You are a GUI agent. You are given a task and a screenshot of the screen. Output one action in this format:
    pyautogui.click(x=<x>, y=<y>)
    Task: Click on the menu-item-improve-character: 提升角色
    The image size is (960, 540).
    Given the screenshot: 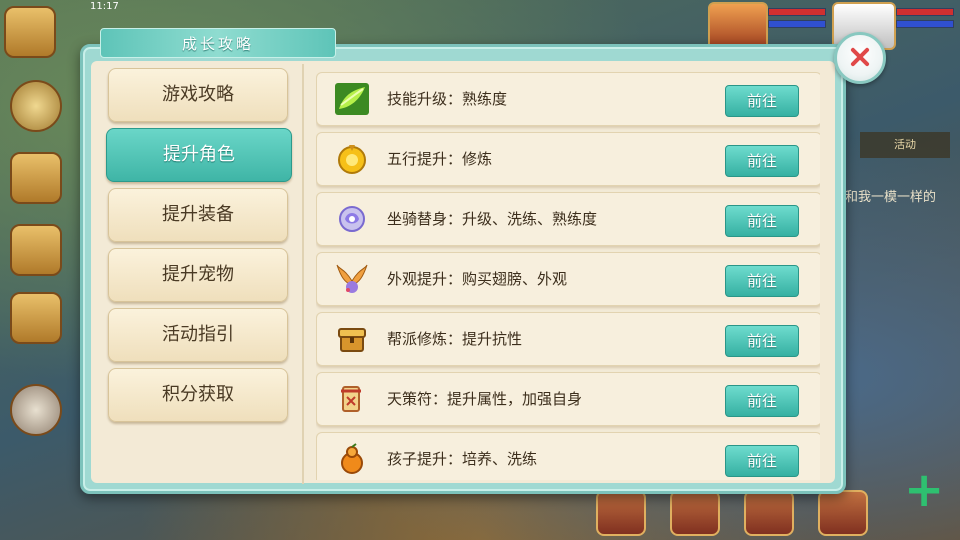 What is the action you would take?
    pyautogui.click(x=199, y=155)
    